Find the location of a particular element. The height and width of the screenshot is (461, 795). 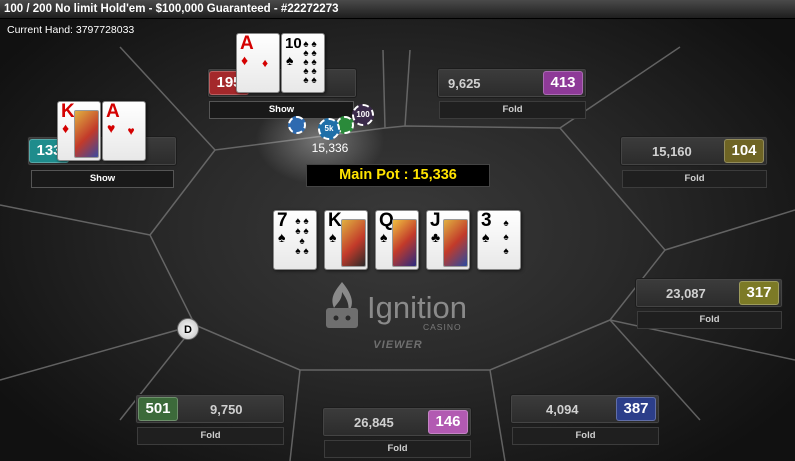

seat-stack: 15,160 is located at coordinates (672, 151).